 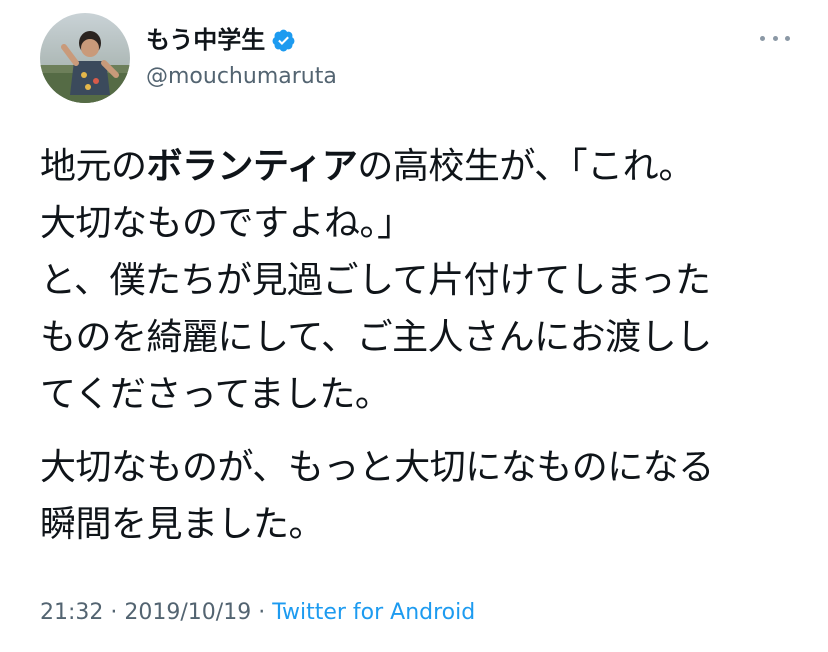 What do you see at coordinates (71, 612) in the screenshot?
I see `tweet-time: 21:32` at bounding box center [71, 612].